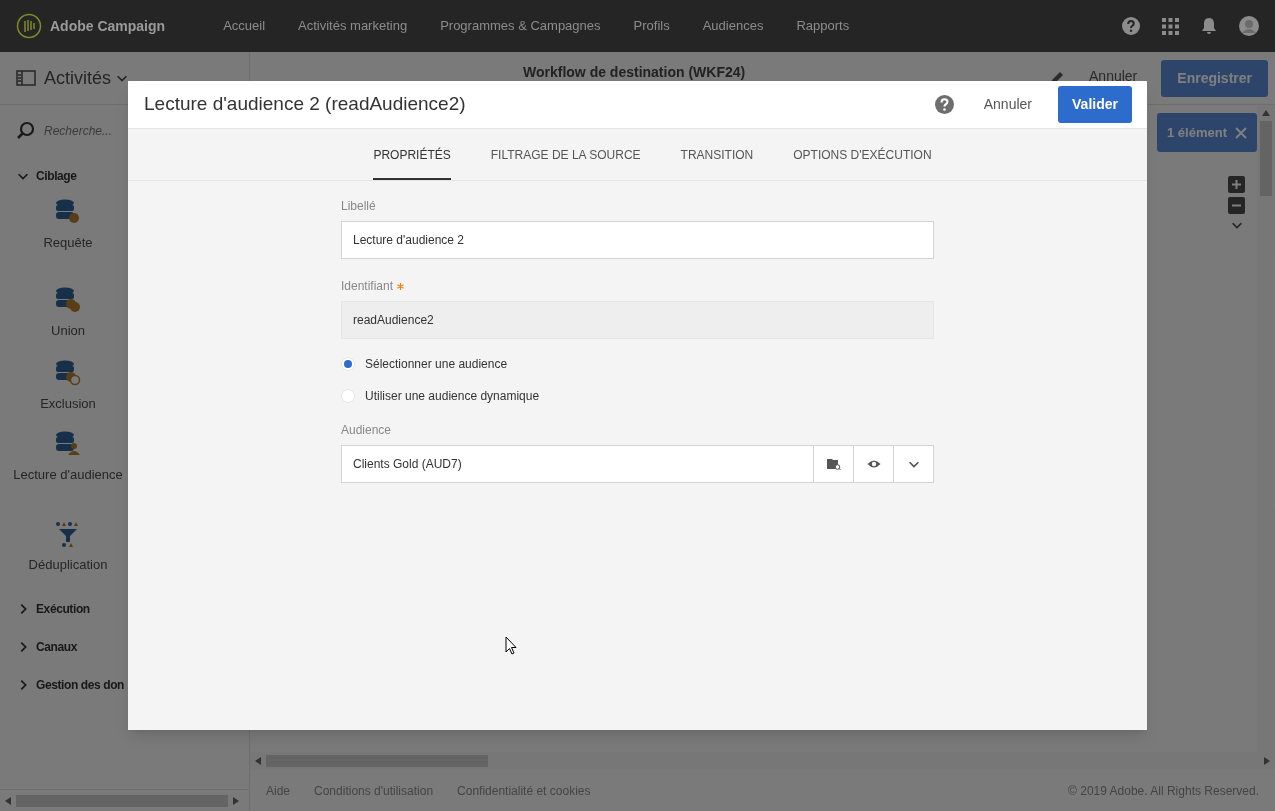  What do you see at coordinates (565, 154) in the screenshot?
I see `dialog-tab: FILTRAGE DE LA SOURCE` at bounding box center [565, 154].